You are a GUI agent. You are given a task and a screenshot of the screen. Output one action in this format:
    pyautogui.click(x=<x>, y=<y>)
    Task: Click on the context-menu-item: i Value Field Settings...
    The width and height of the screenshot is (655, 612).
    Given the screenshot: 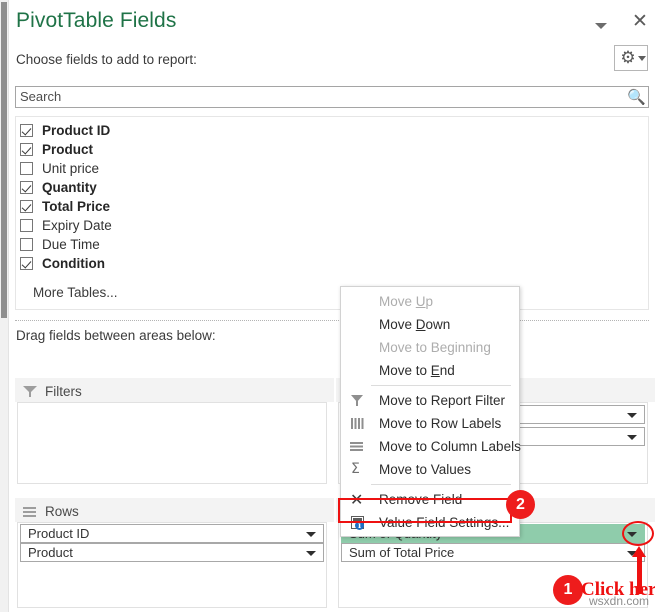 What is the action you would take?
    pyautogui.click(x=430, y=522)
    